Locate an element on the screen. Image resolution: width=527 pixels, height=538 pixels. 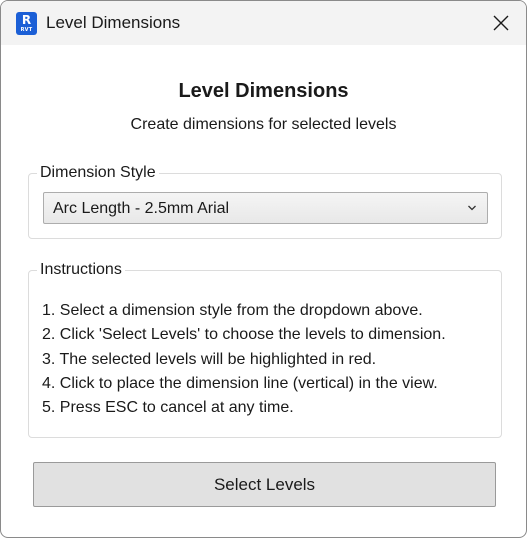
dimension-style-dropdown: Arc Length - 2.5mm Arial is located at coordinates (265, 208).